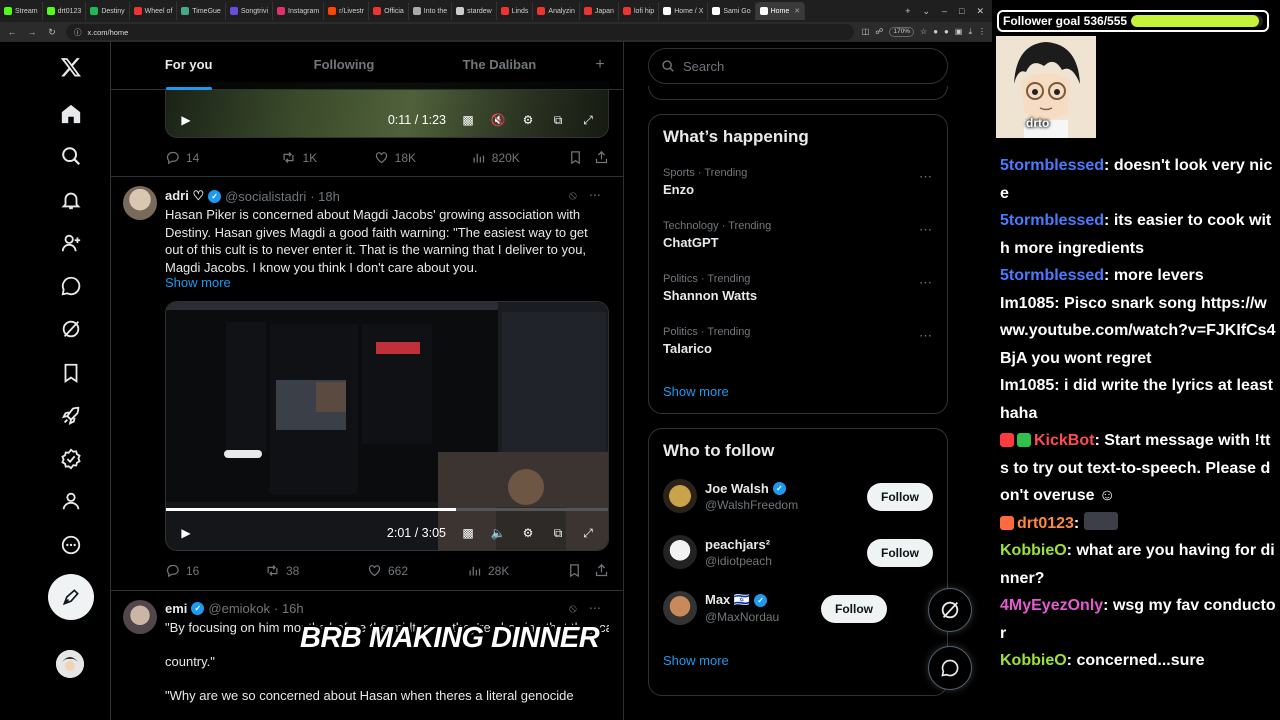 This screenshot has height=720, width=1280. I want to click on tab-following: Following, so click(343, 66).